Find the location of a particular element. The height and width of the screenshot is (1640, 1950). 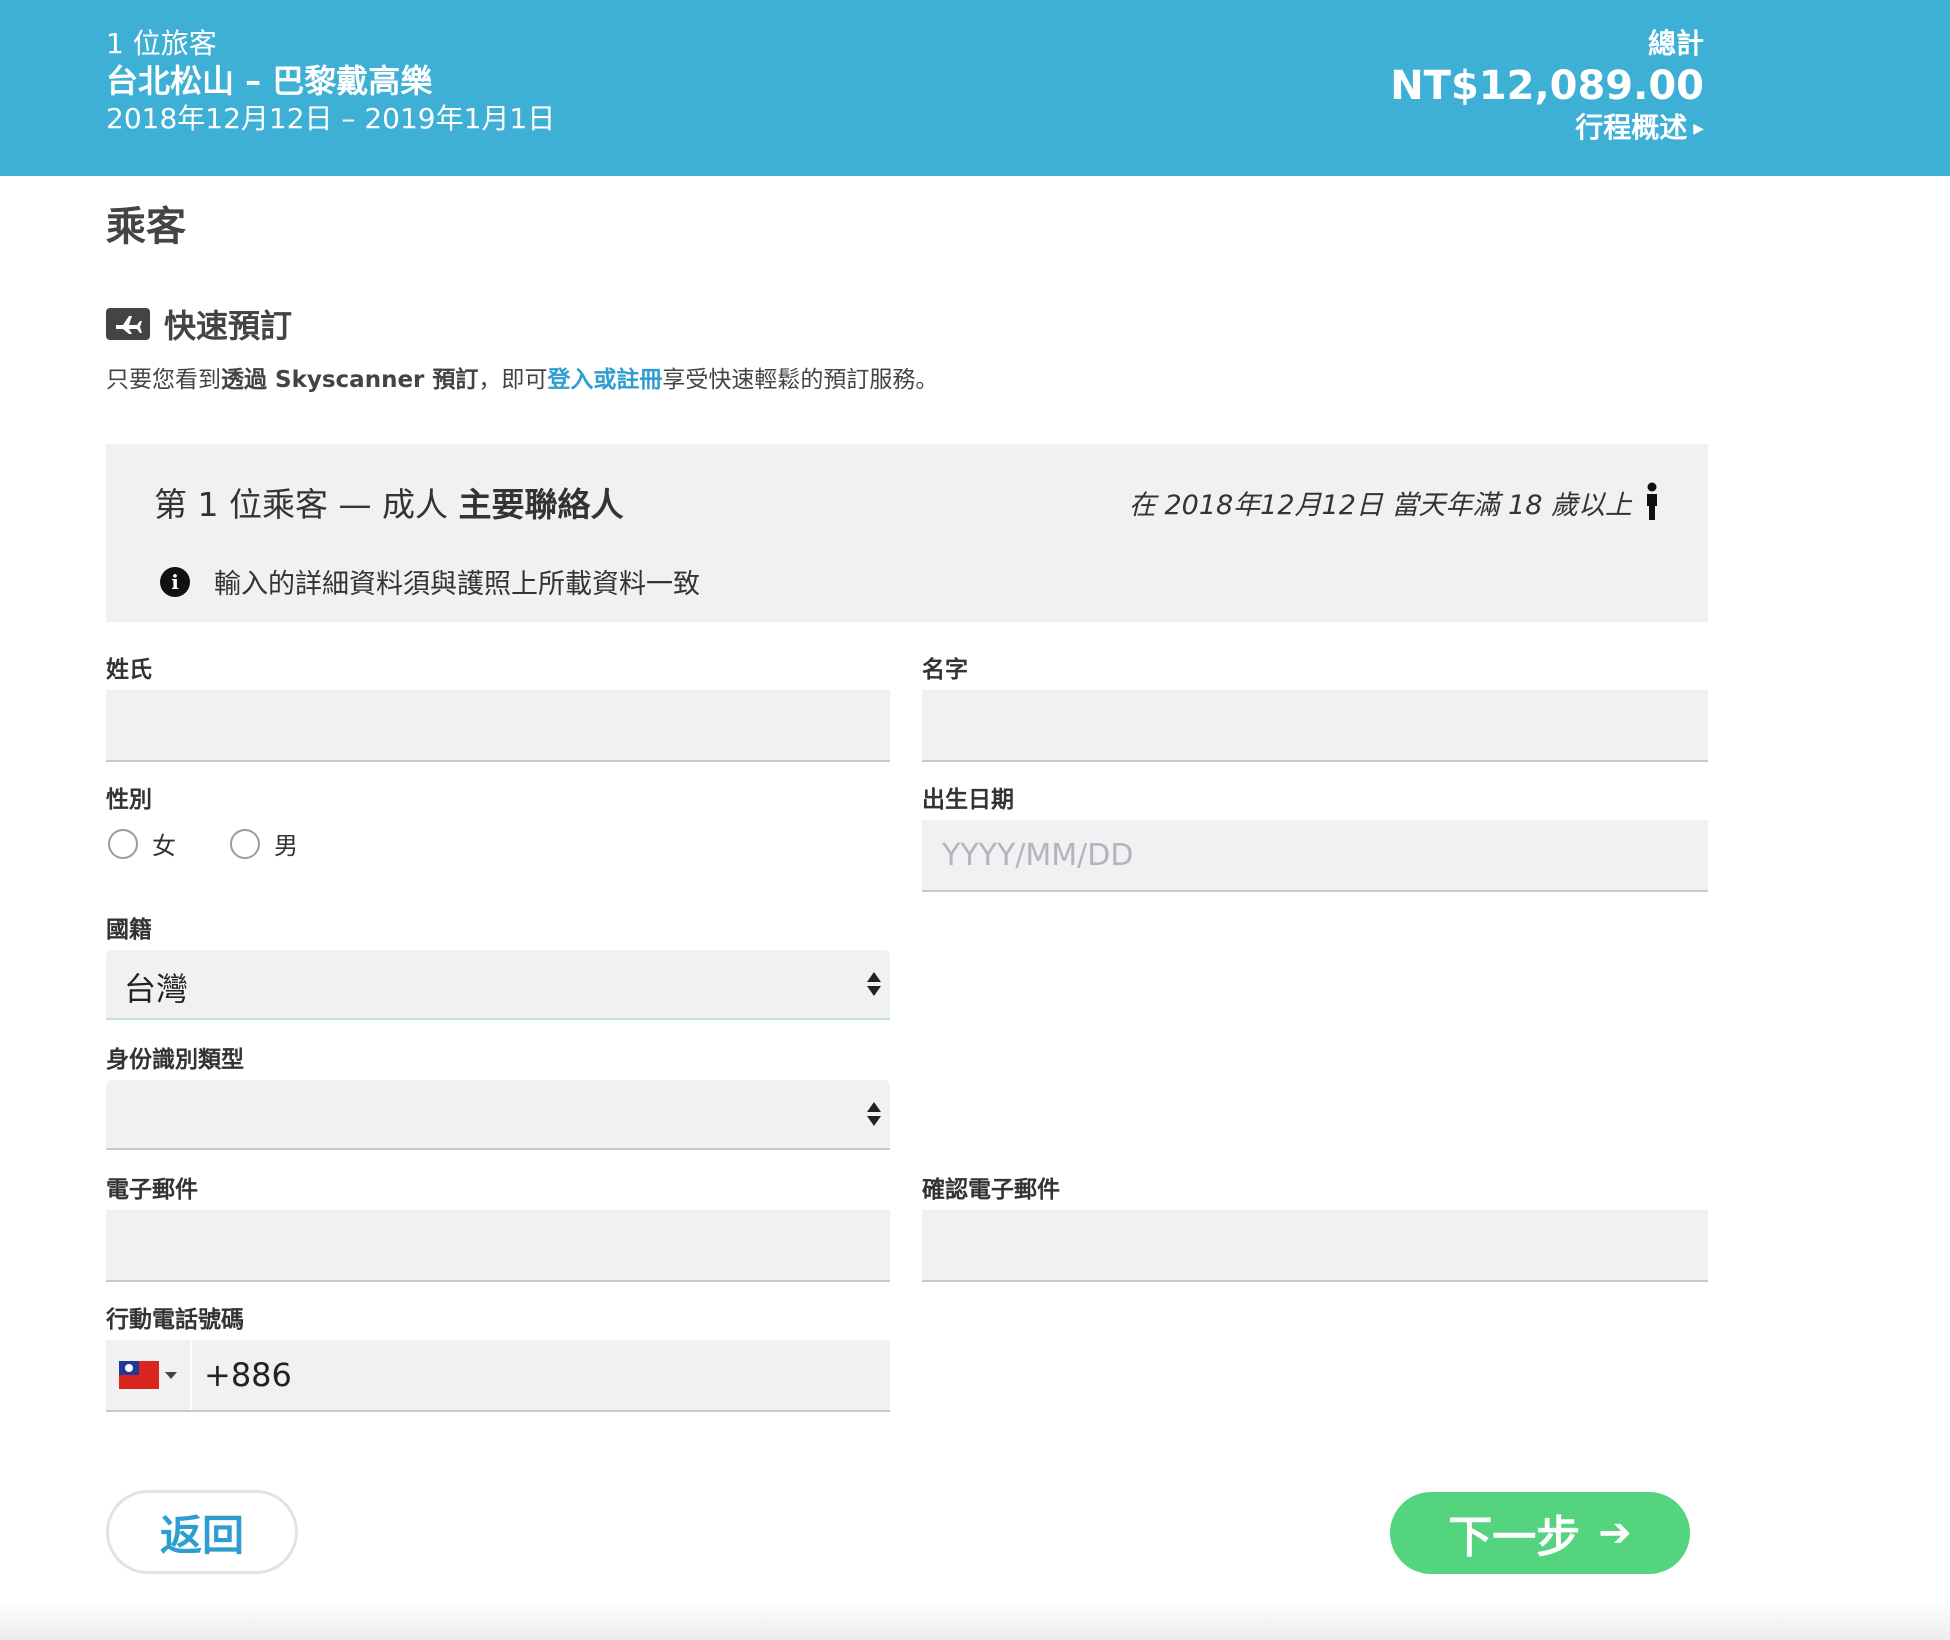

phone-field: +886 is located at coordinates (498, 1375).